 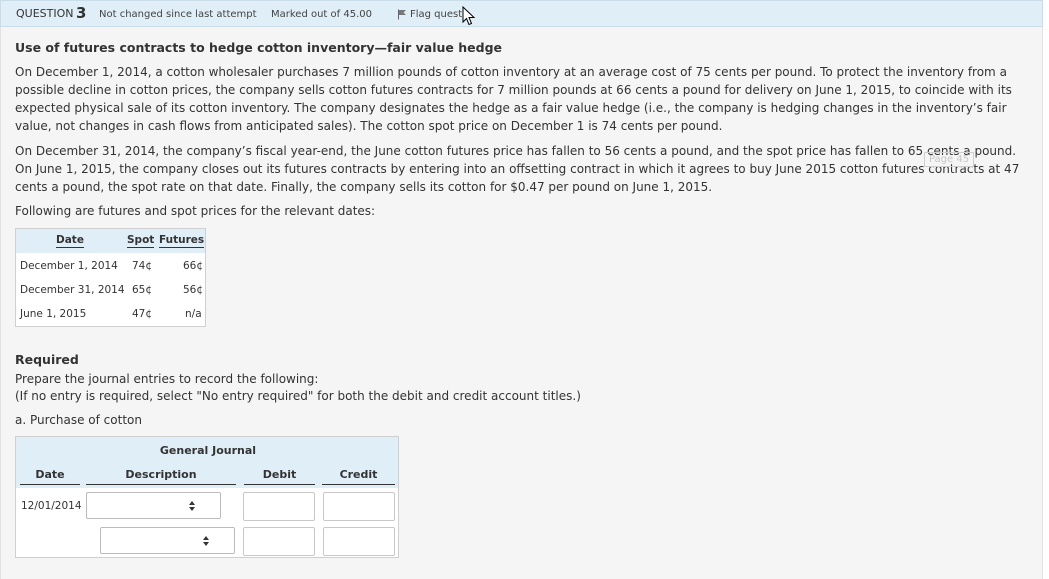 What do you see at coordinates (182, 241) in the screenshot?
I see `col-header-futures: Futures` at bounding box center [182, 241].